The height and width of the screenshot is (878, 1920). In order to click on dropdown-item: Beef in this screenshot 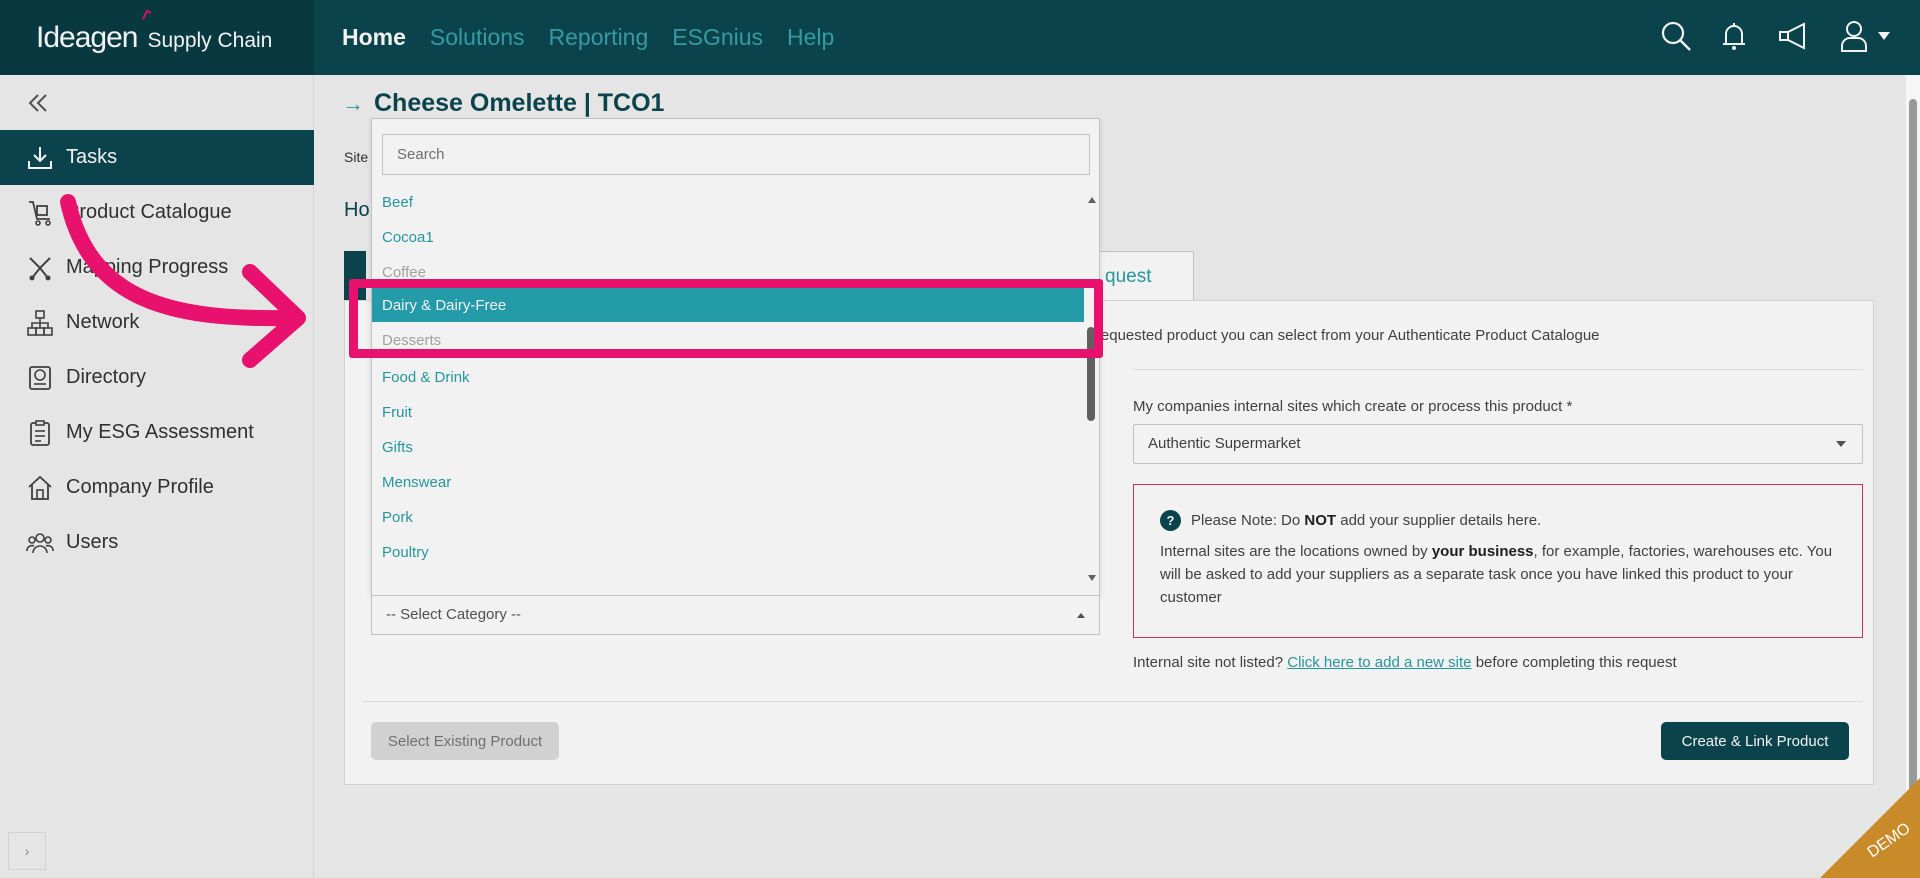, I will do `click(397, 203)`.